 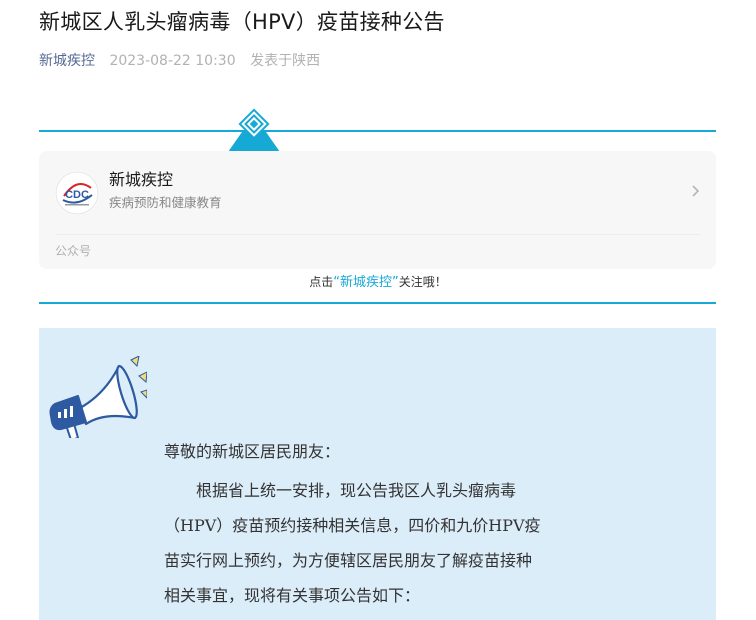 I want to click on notice-line: 相关事宜，现将有关事项公告如下：, so click(x=292, y=595).